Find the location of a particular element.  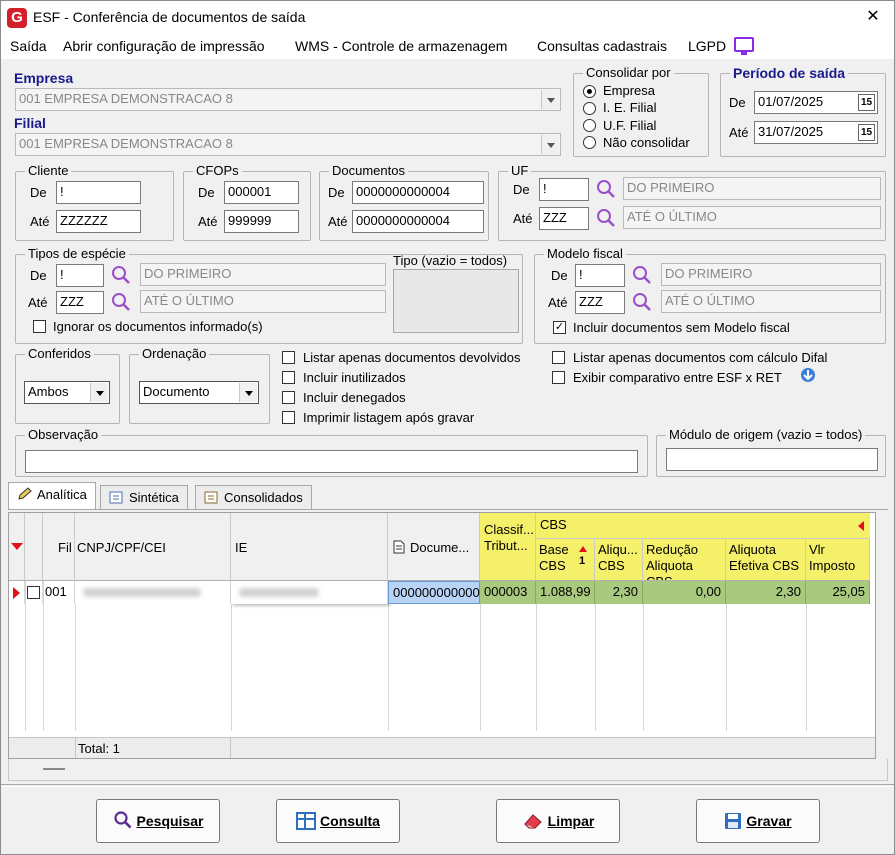

radio-uf-filial is located at coordinates (589, 125).